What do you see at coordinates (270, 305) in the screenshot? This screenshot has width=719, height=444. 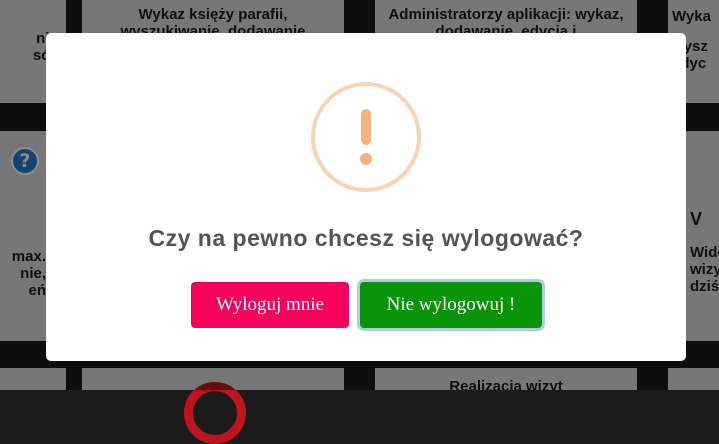 I see `logout-confirm-button: Wyloguj mnie` at bounding box center [270, 305].